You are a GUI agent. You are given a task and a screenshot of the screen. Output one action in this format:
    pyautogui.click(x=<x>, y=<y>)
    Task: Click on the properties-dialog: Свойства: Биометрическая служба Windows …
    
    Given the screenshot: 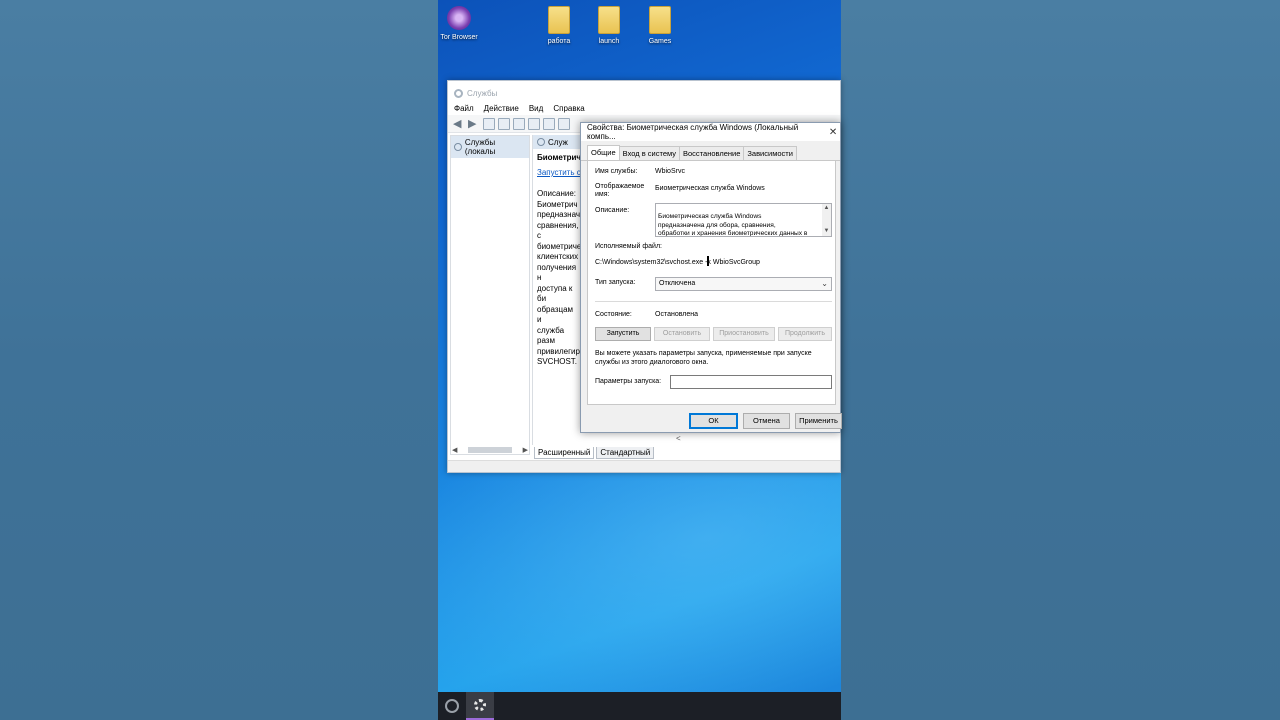 What is the action you would take?
    pyautogui.click(x=711, y=277)
    